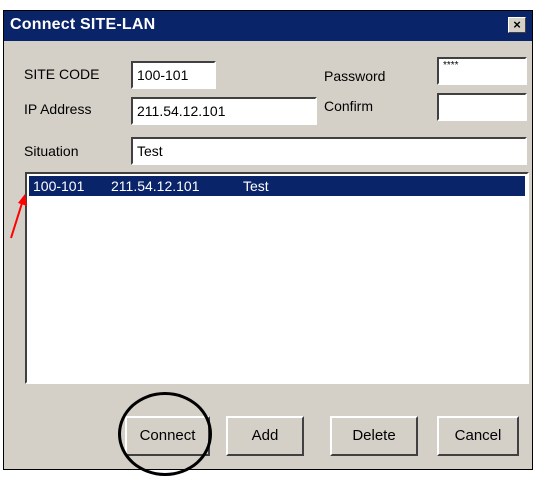  Describe the element at coordinates (165, 434) in the screenshot. I see `highlight-circle` at that location.